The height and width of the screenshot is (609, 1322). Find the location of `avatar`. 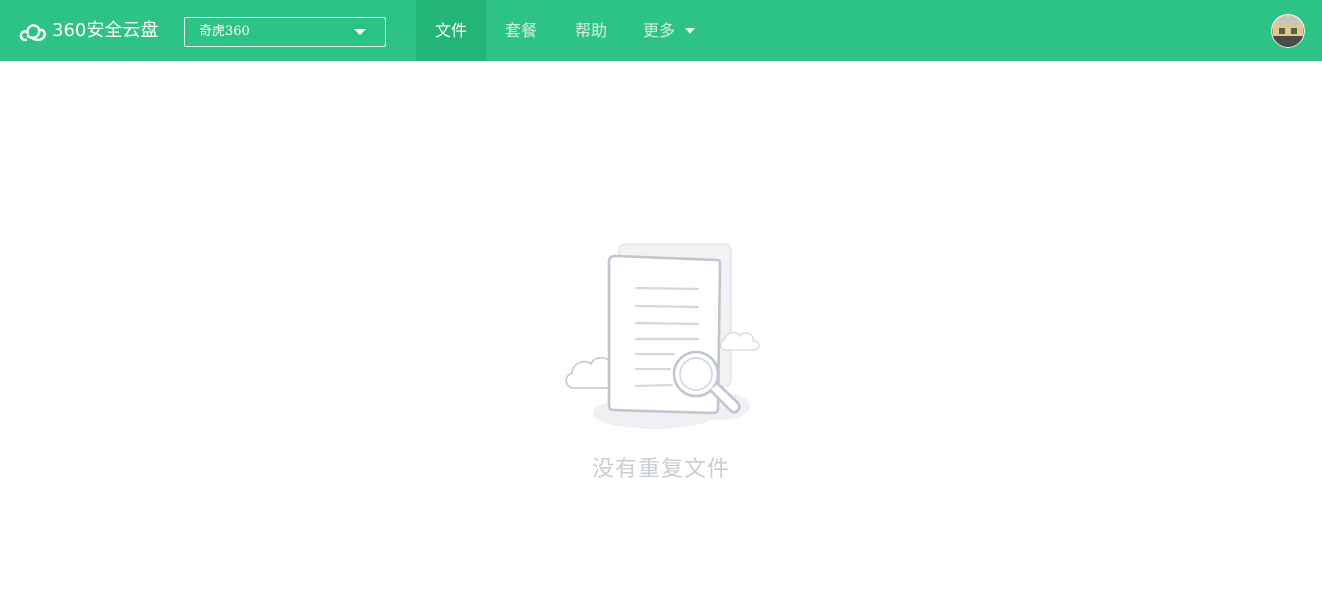

avatar is located at coordinates (1288, 31).